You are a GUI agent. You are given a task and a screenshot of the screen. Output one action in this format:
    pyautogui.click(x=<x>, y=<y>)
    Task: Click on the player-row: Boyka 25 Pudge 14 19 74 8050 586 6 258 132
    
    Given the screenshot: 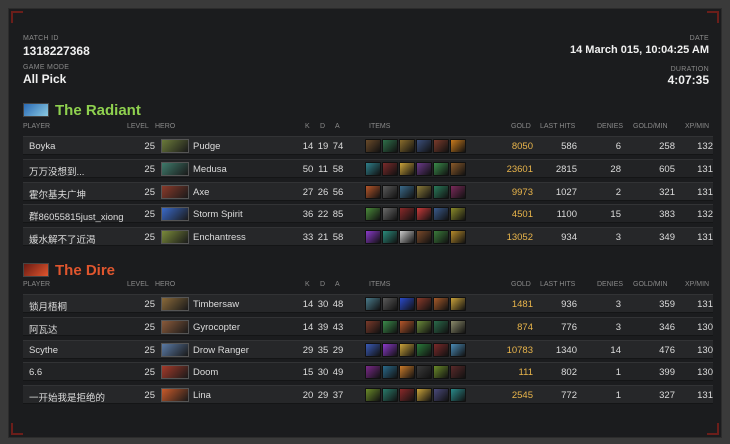 What is the action you would take?
    pyautogui.click(x=368, y=145)
    